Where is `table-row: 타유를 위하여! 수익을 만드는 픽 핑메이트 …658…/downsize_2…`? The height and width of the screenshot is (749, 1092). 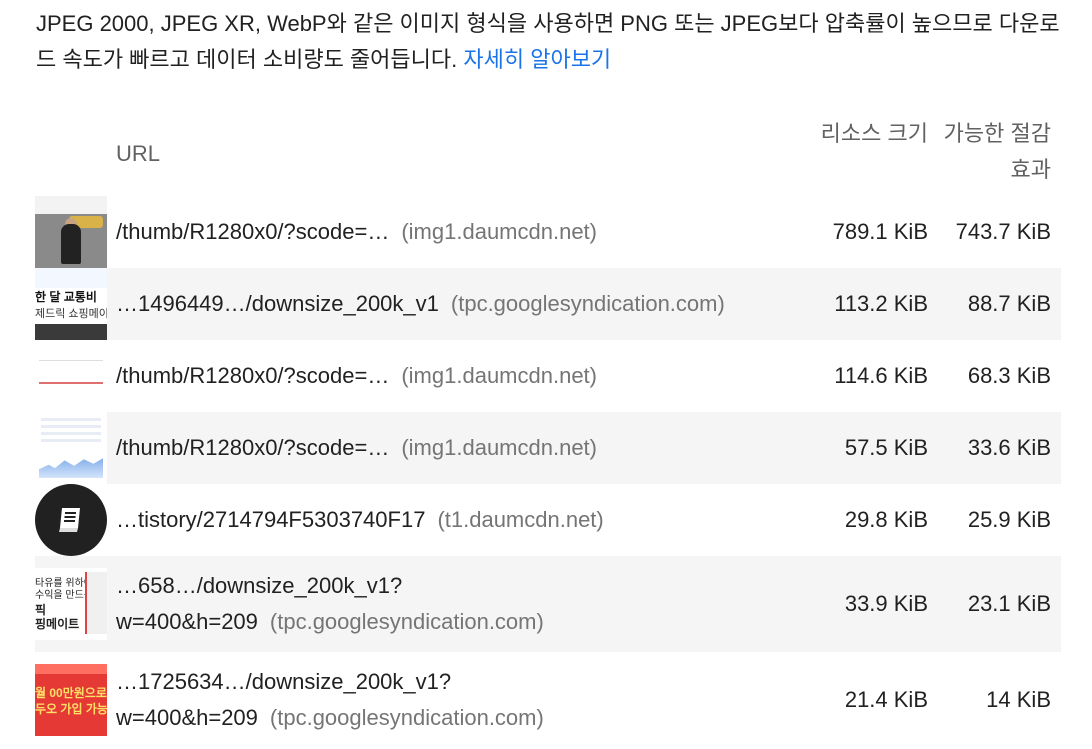 table-row: 타유를 위하여! 수익을 만드는 픽 핑메이트 …658…/downsize_2… is located at coordinates (548, 604).